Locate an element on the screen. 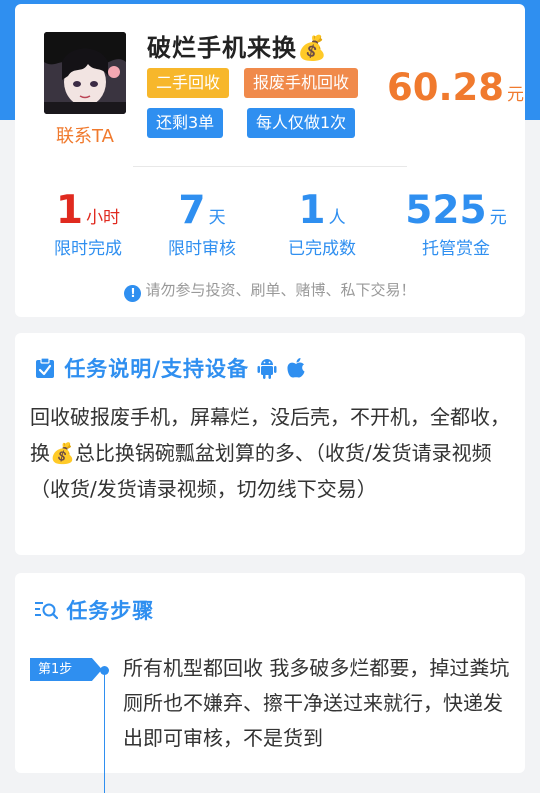 The image size is (540, 793). stat-review-limit: 7天 限时审核 is located at coordinates (202, 223).